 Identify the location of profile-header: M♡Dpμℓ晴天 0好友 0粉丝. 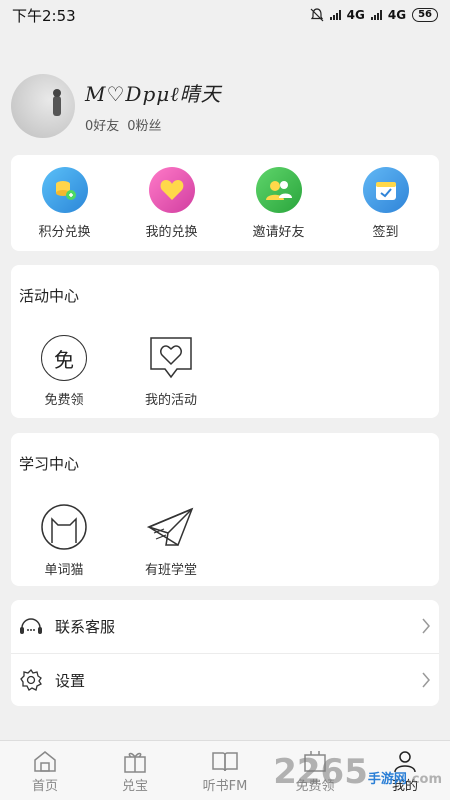
(116, 106).